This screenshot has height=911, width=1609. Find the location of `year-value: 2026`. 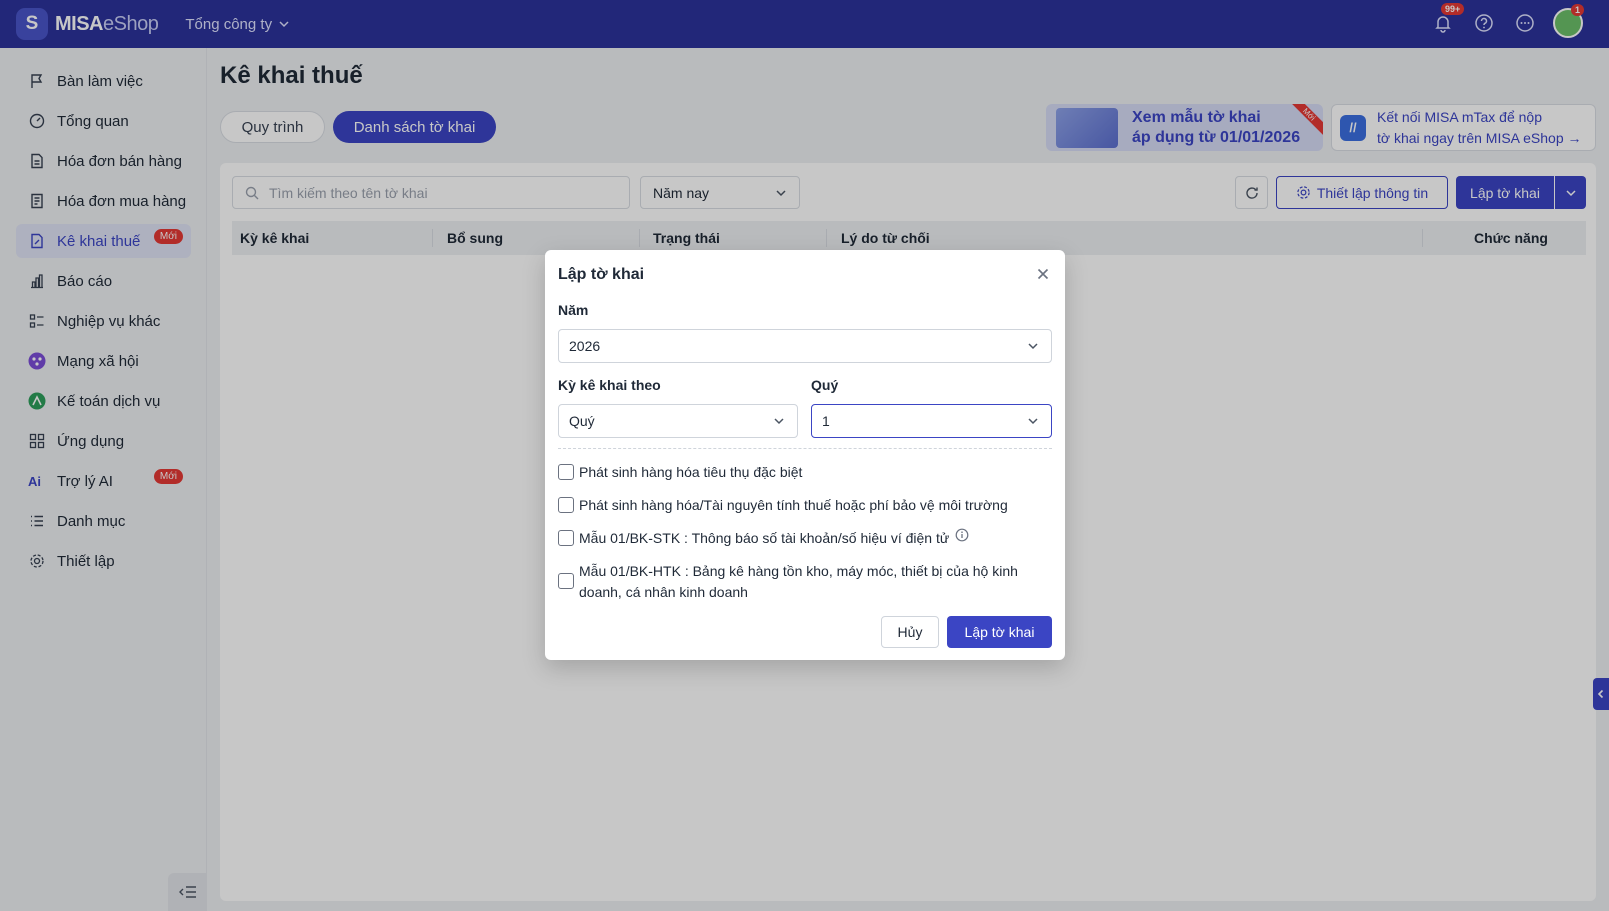

year-value: 2026 is located at coordinates (585, 346).